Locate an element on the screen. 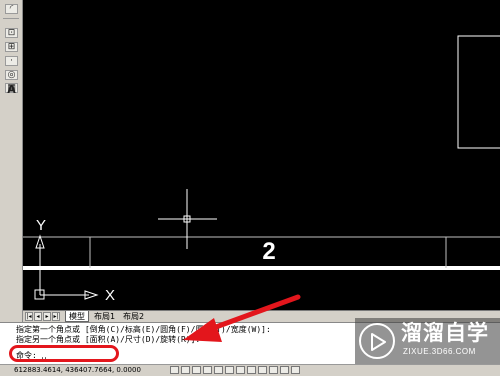 Image resolution: width=500 pixels, height=376 pixels. otrack-icon is located at coordinates (229, 370).